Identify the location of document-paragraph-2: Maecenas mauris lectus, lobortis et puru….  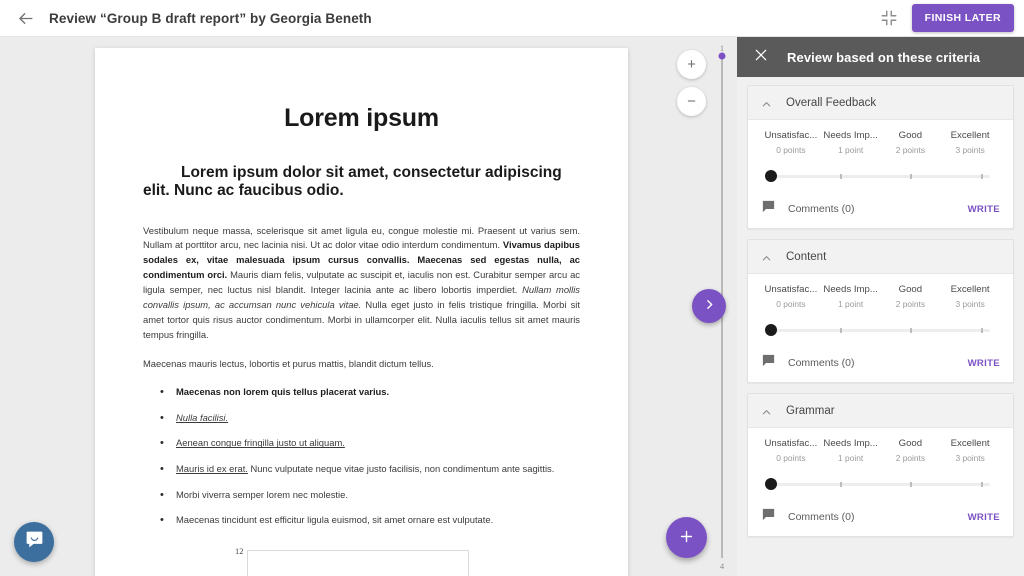
(288, 364).